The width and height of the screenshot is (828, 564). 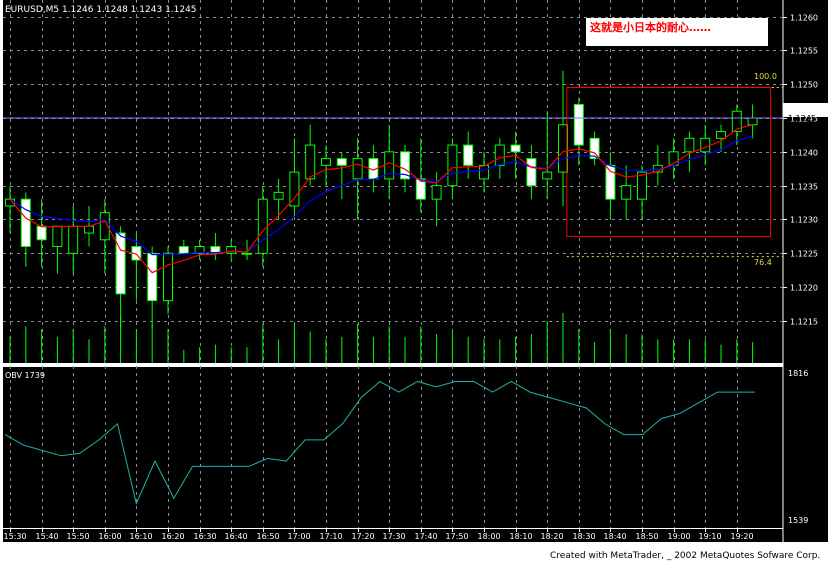 What do you see at coordinates (47, 536) in the screenshot?
I see `time-tick-label: 15:40` at bounding box center [47, 536].